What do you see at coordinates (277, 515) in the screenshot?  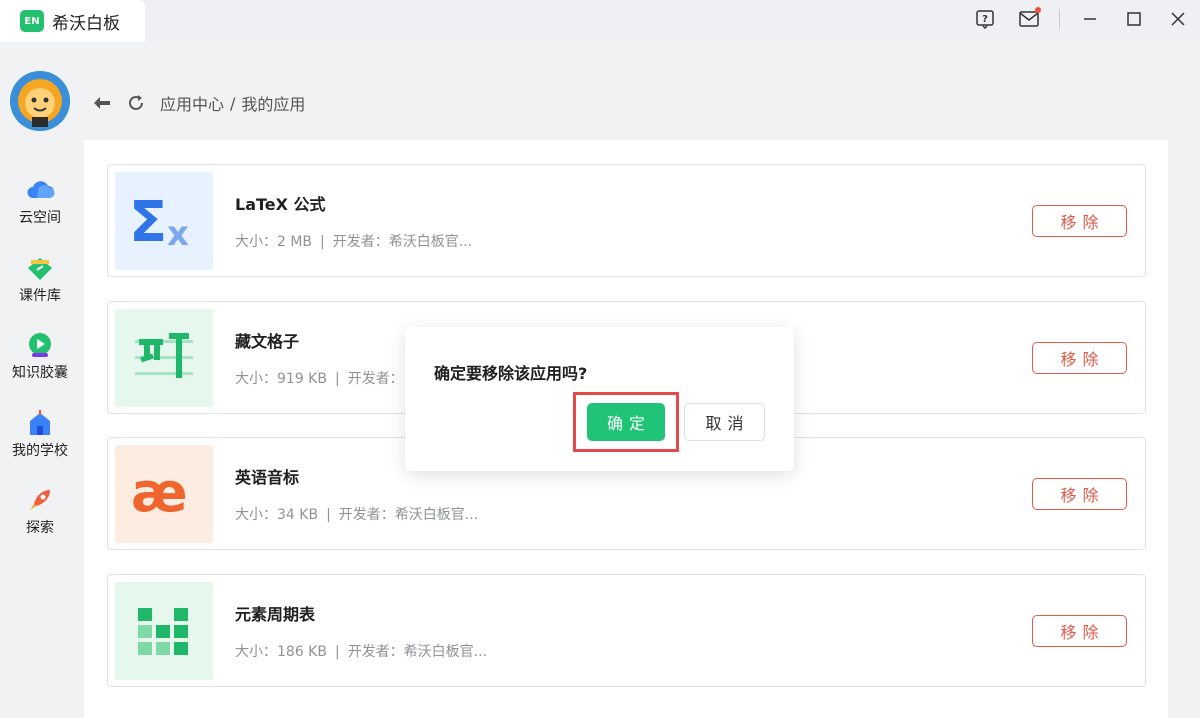 I see `app-size: 大小：34 KB` at bounding box center [277, 515].